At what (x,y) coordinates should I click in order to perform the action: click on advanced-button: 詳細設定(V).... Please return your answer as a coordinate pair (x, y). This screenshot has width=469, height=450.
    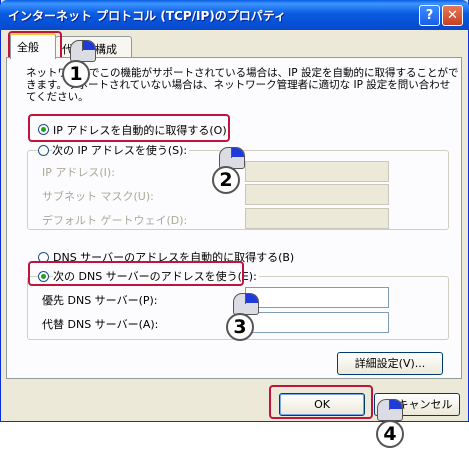
    Looking at the image, I should click on (390, 363).